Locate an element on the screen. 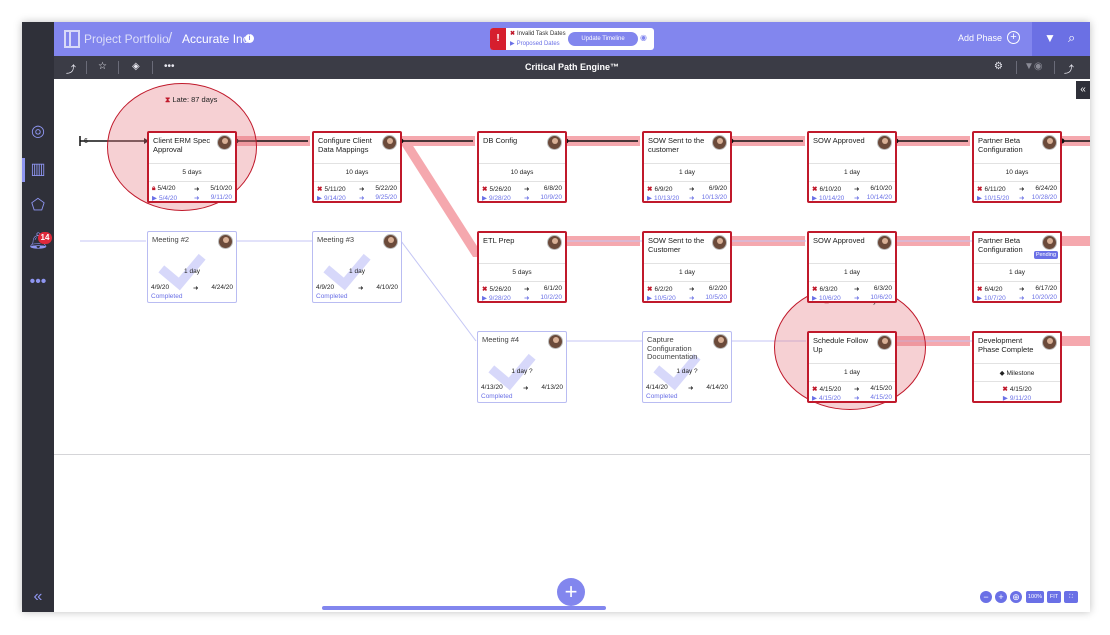 This screenshot has width=1110, height=635. fullscreen-icon: ⛶ is located at coordinates (1071, 597).